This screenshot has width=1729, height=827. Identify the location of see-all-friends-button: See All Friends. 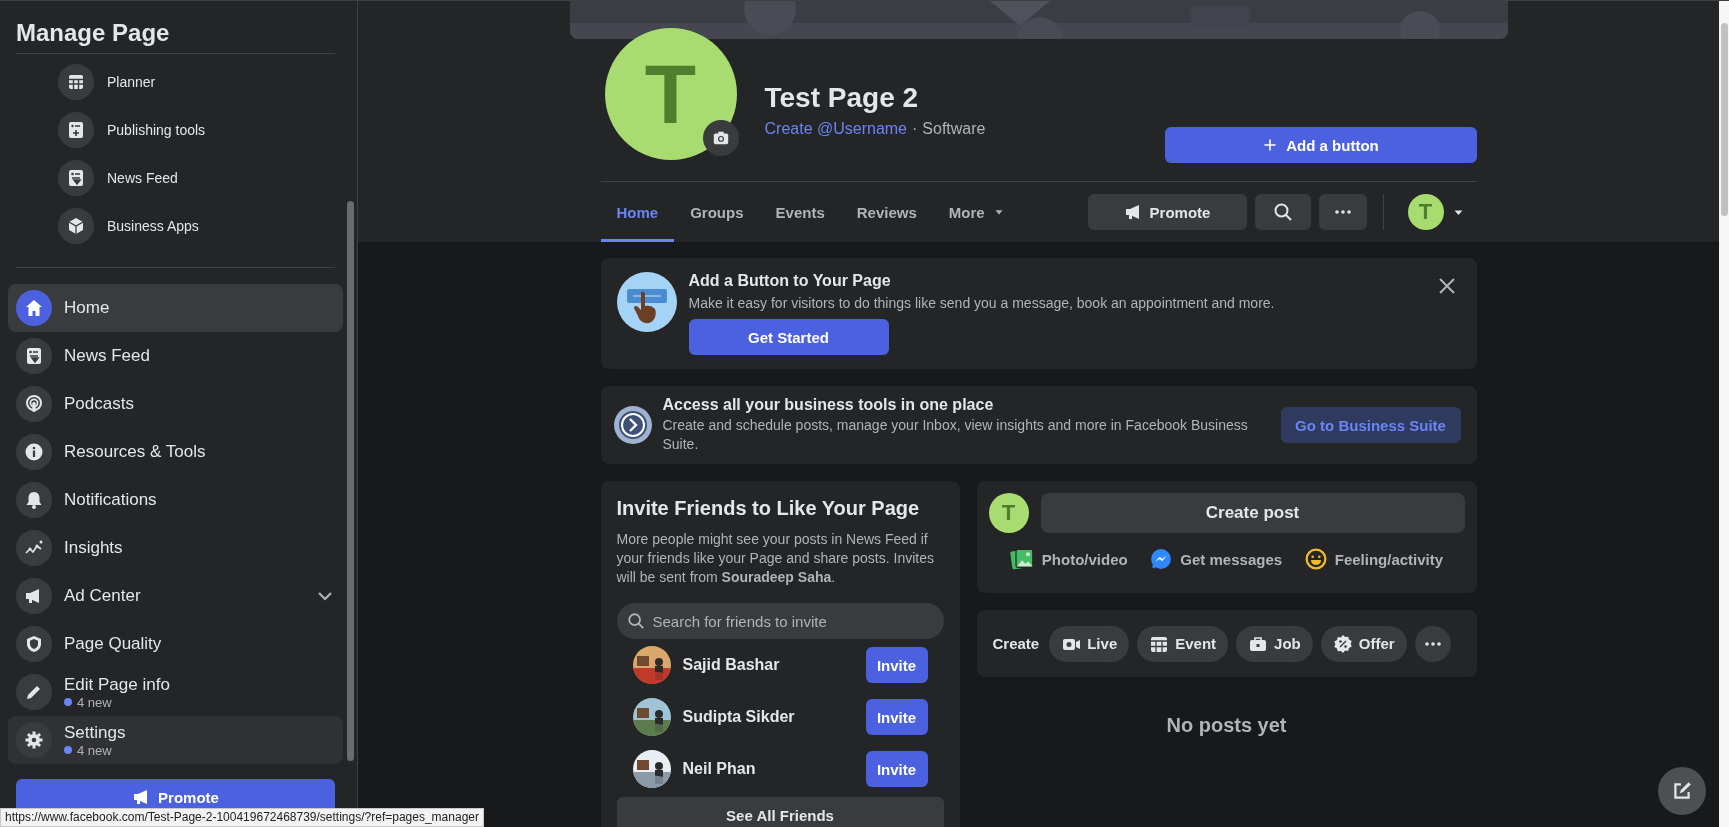
(780, 812).